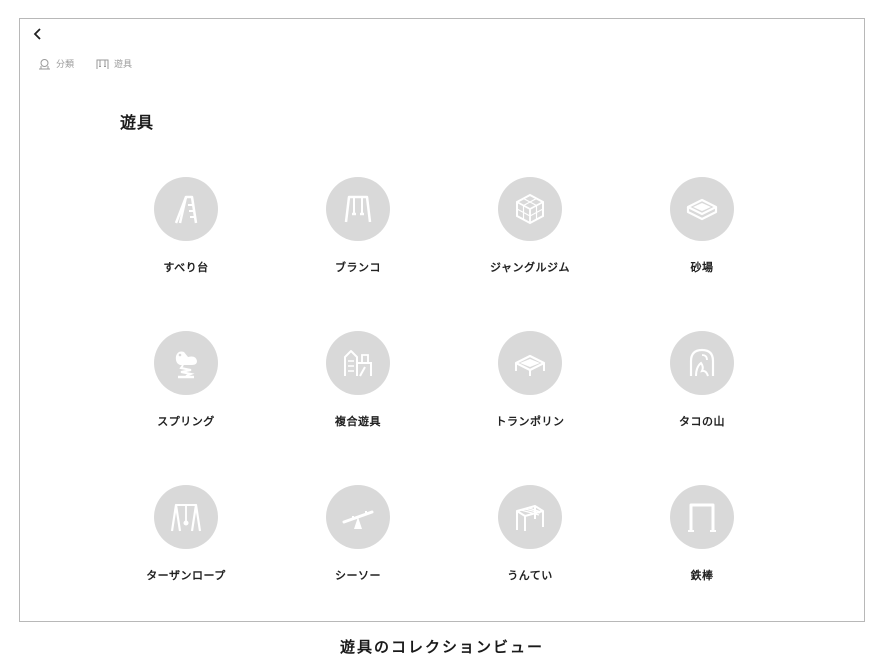 The image size is (884, 668). I want to click on item-label: 複合遊具, so click(358, 421).